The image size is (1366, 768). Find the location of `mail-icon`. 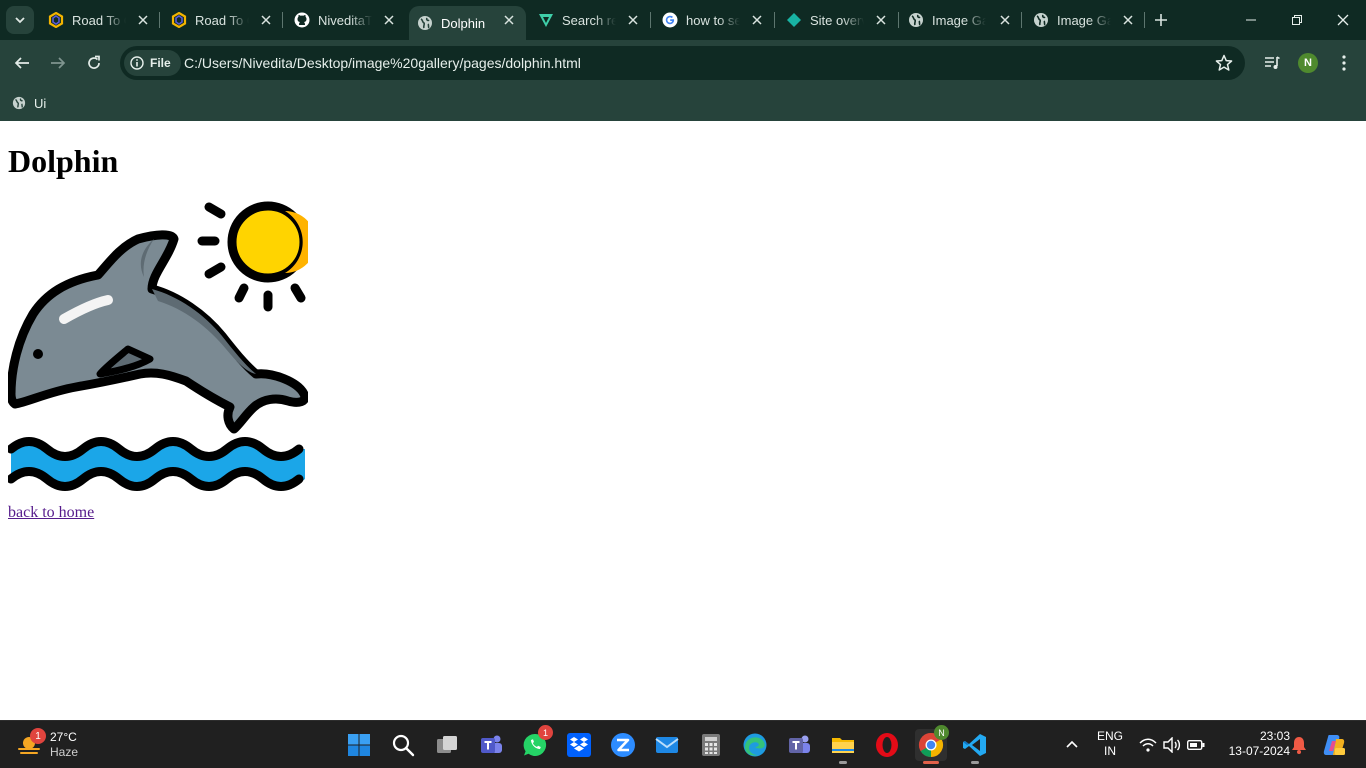

mail-icon is located at coordinates (667, 745).